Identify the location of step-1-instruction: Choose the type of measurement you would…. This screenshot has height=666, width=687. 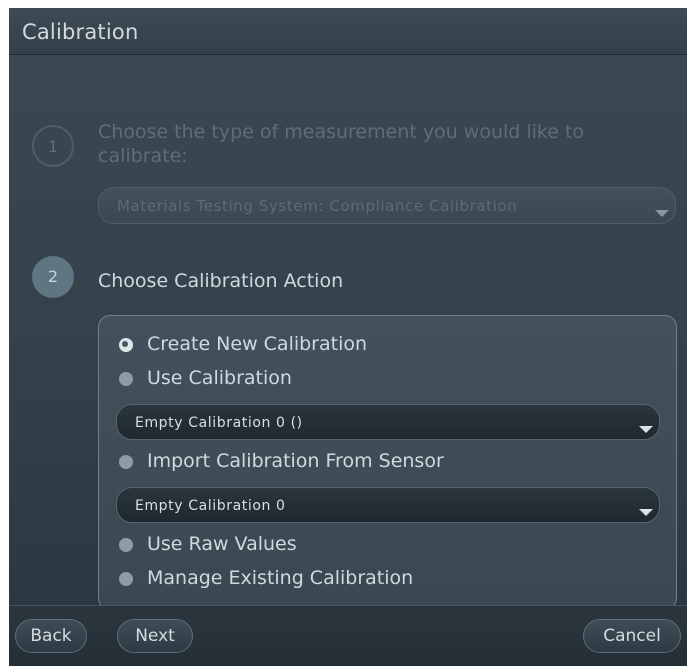
(341, 144).